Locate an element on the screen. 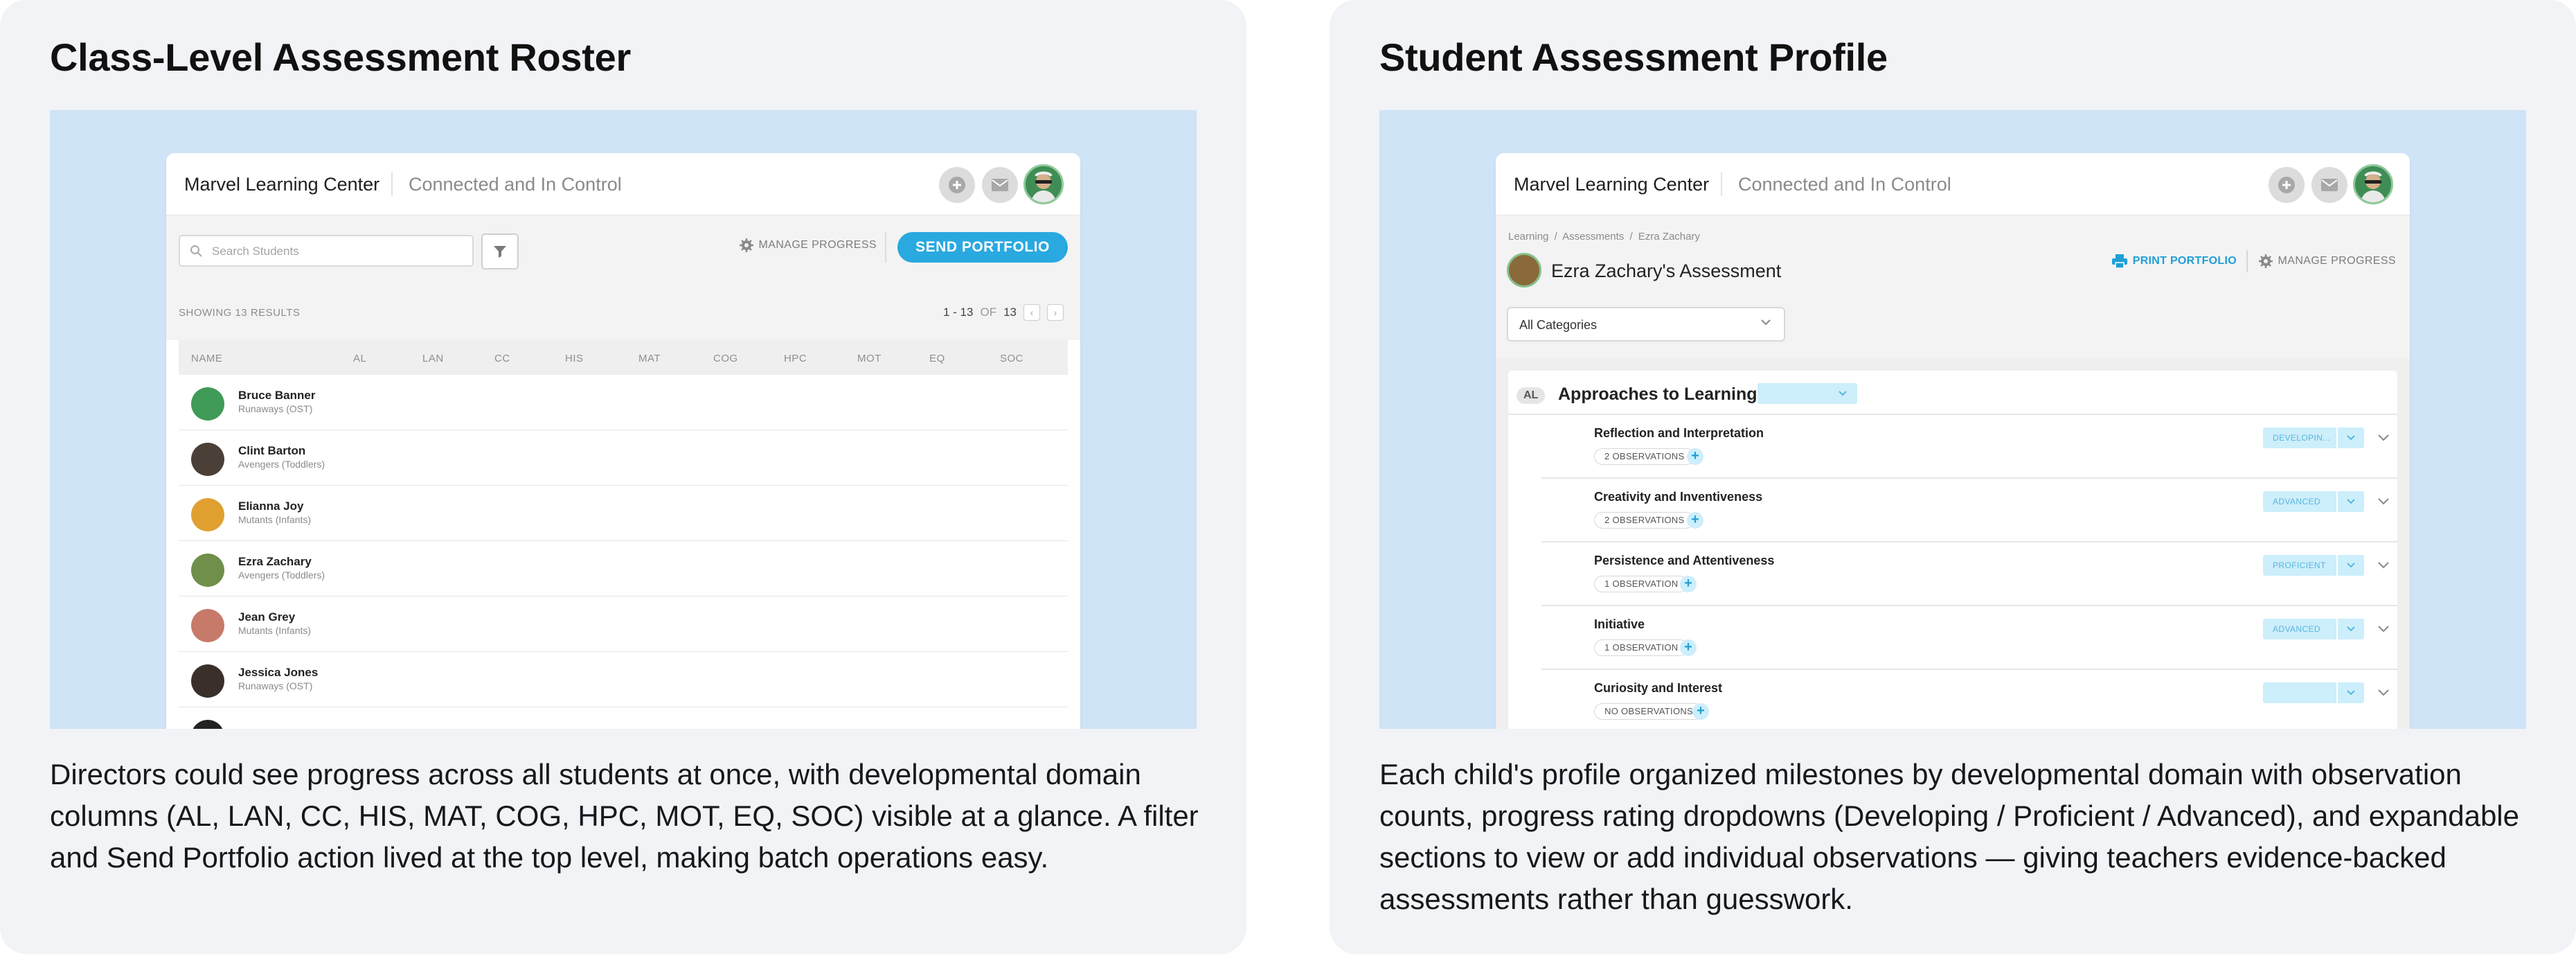 The height and width of the screenshot is (954, 2576). pager-of: OF is located at coordinates (988, 312).